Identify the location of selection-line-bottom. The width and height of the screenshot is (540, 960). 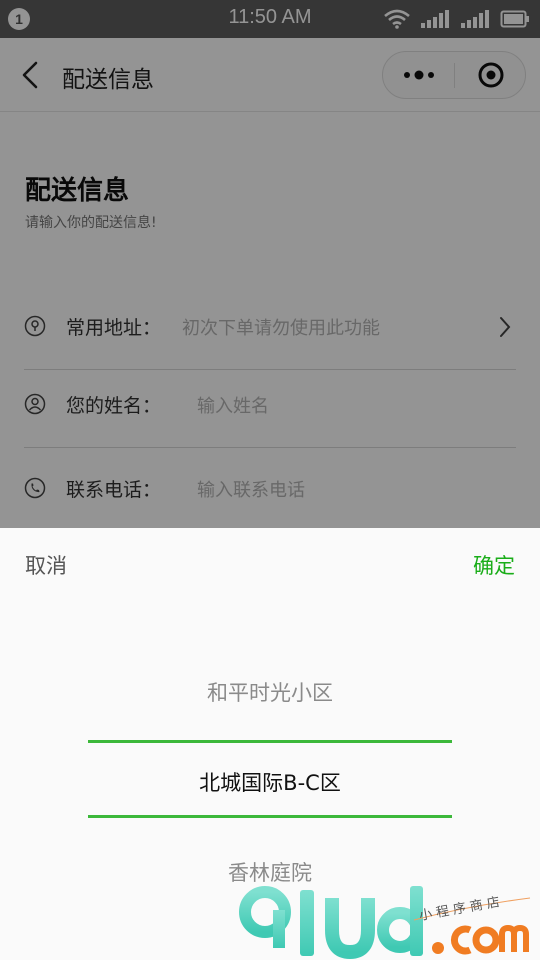
(270, 816).